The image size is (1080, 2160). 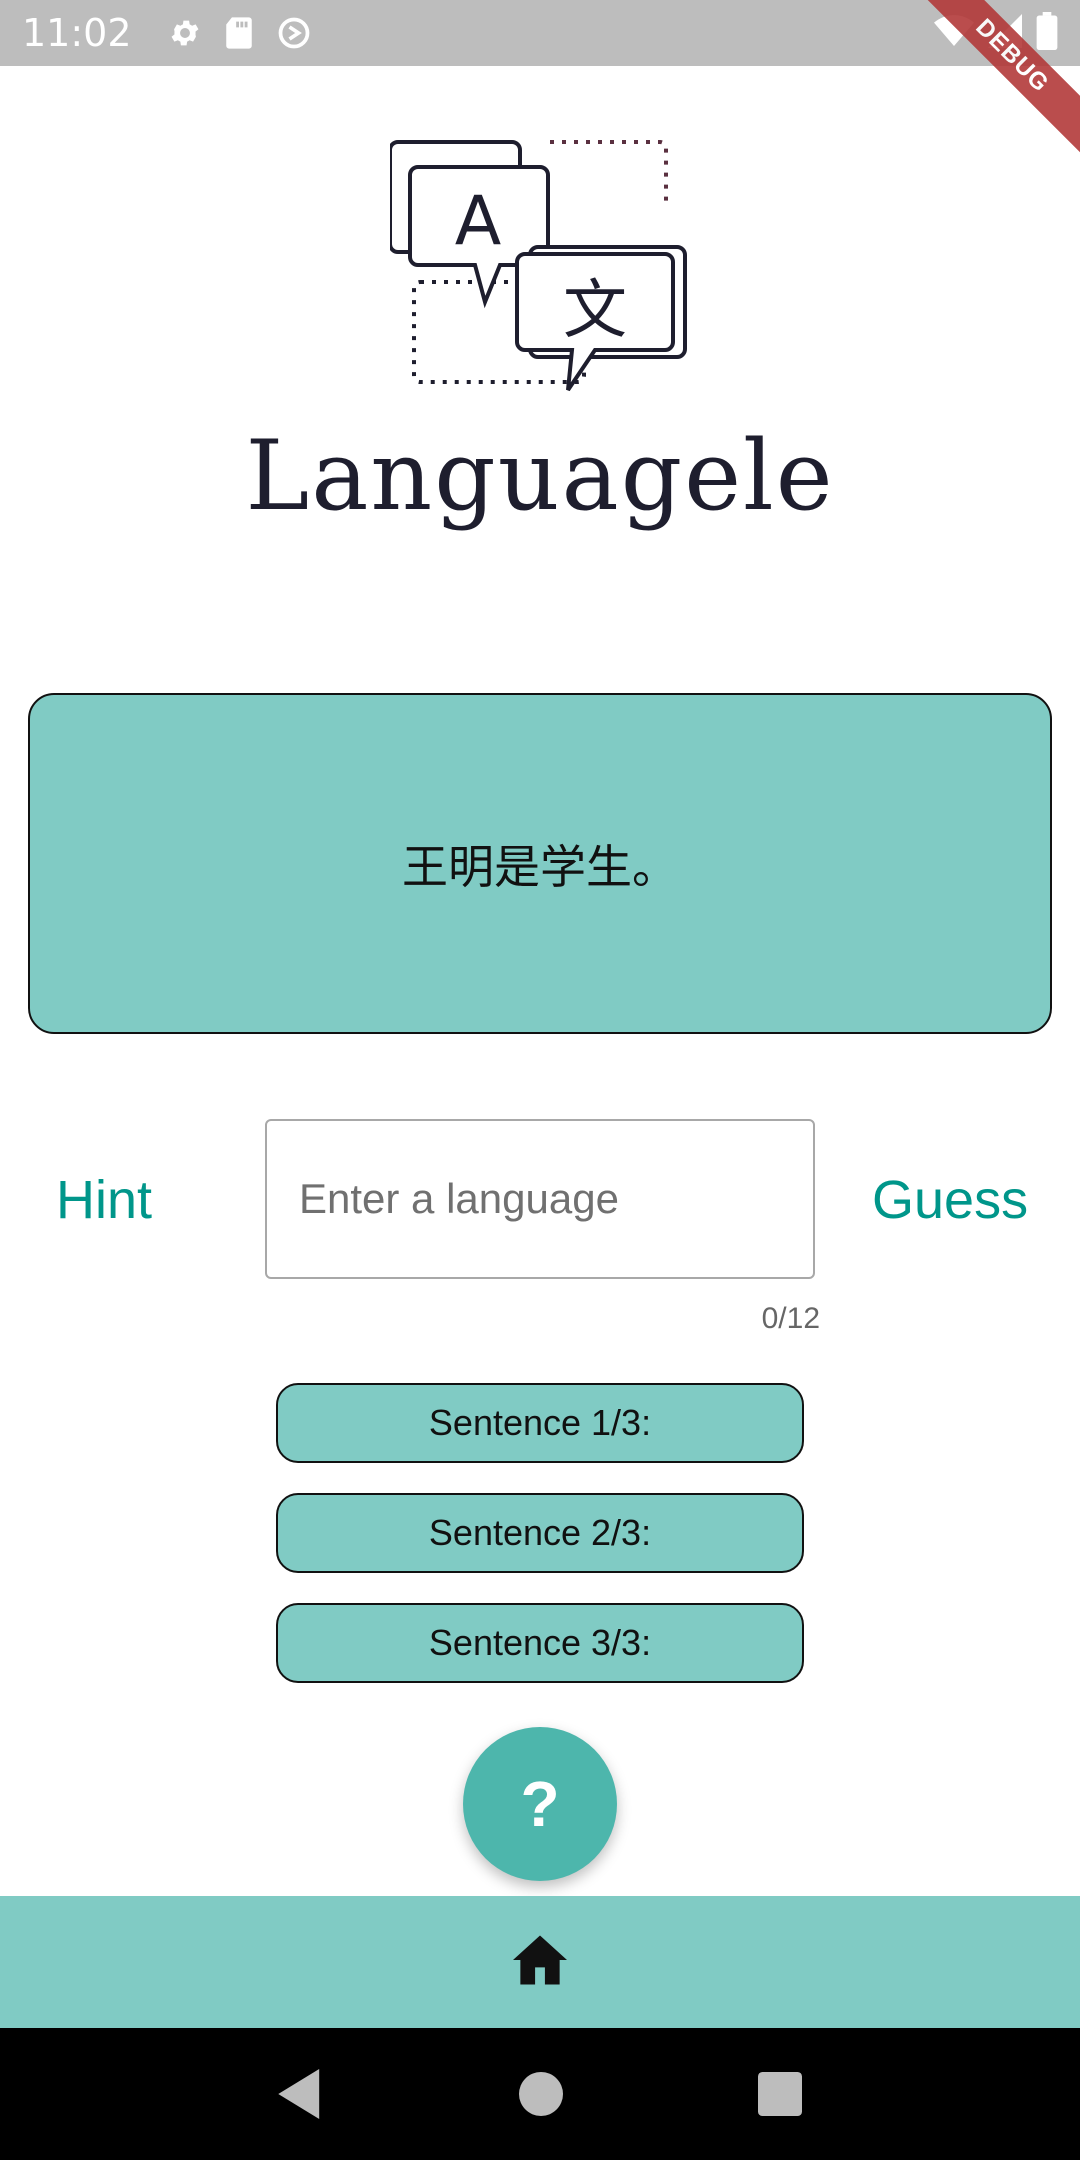 I want to click on sd-card-icon, so click(x=239, y=33).